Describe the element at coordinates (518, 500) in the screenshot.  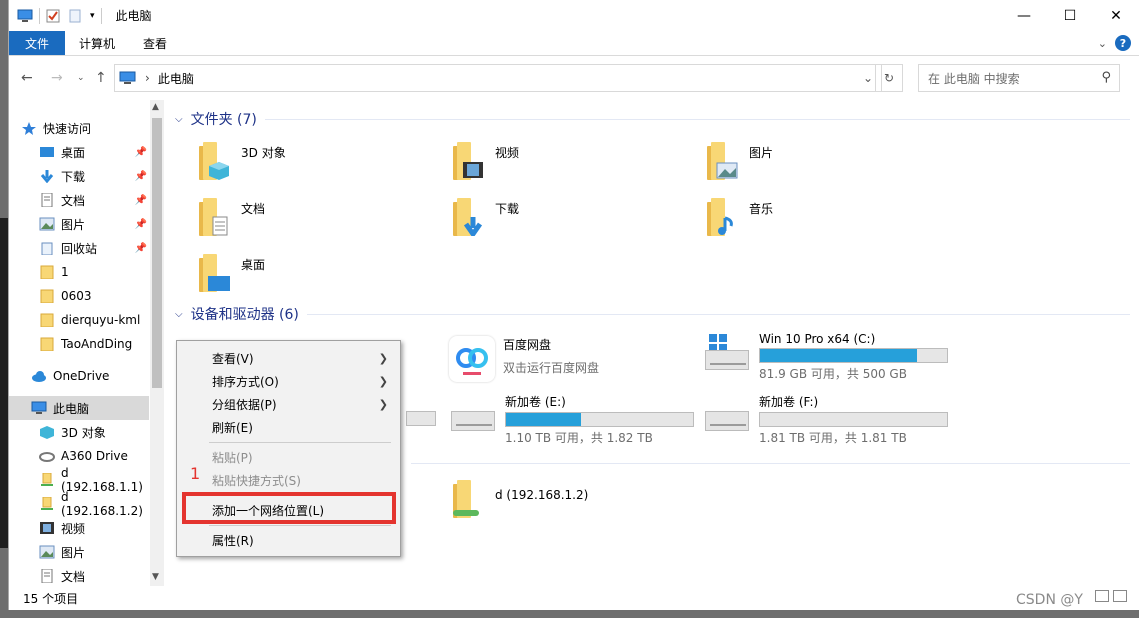
I see `network-location-tile-d: d (192.168.1.2)` at that location.